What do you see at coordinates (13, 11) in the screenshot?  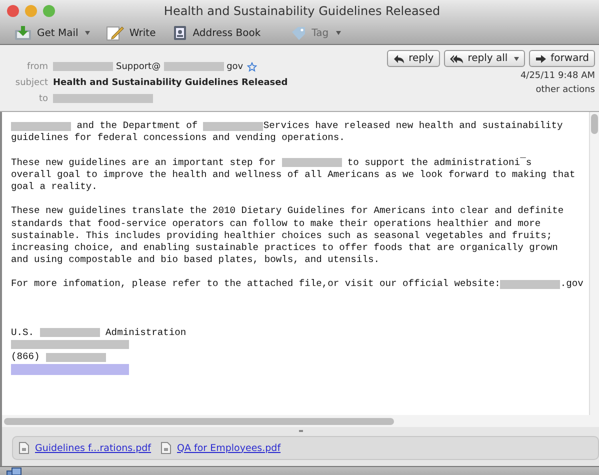 I see `close-button` at bounding box center [13, 11].